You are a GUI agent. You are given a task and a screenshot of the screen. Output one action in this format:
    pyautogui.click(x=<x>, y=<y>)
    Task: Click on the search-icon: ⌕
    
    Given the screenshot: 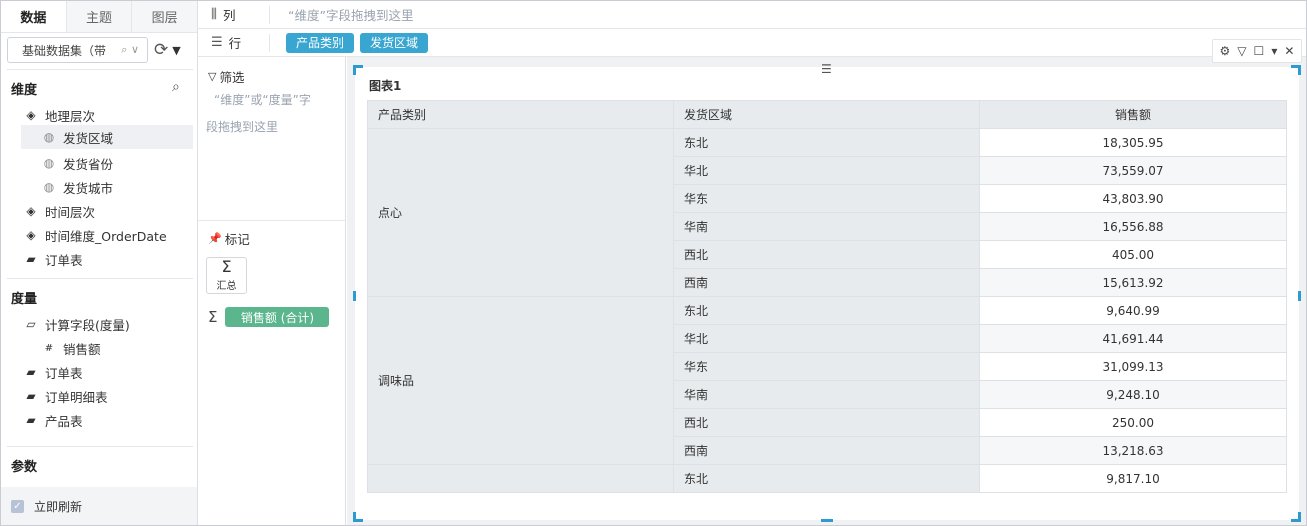 What is the action you would take?
    pyautogui.click(x=176, y=87)
    